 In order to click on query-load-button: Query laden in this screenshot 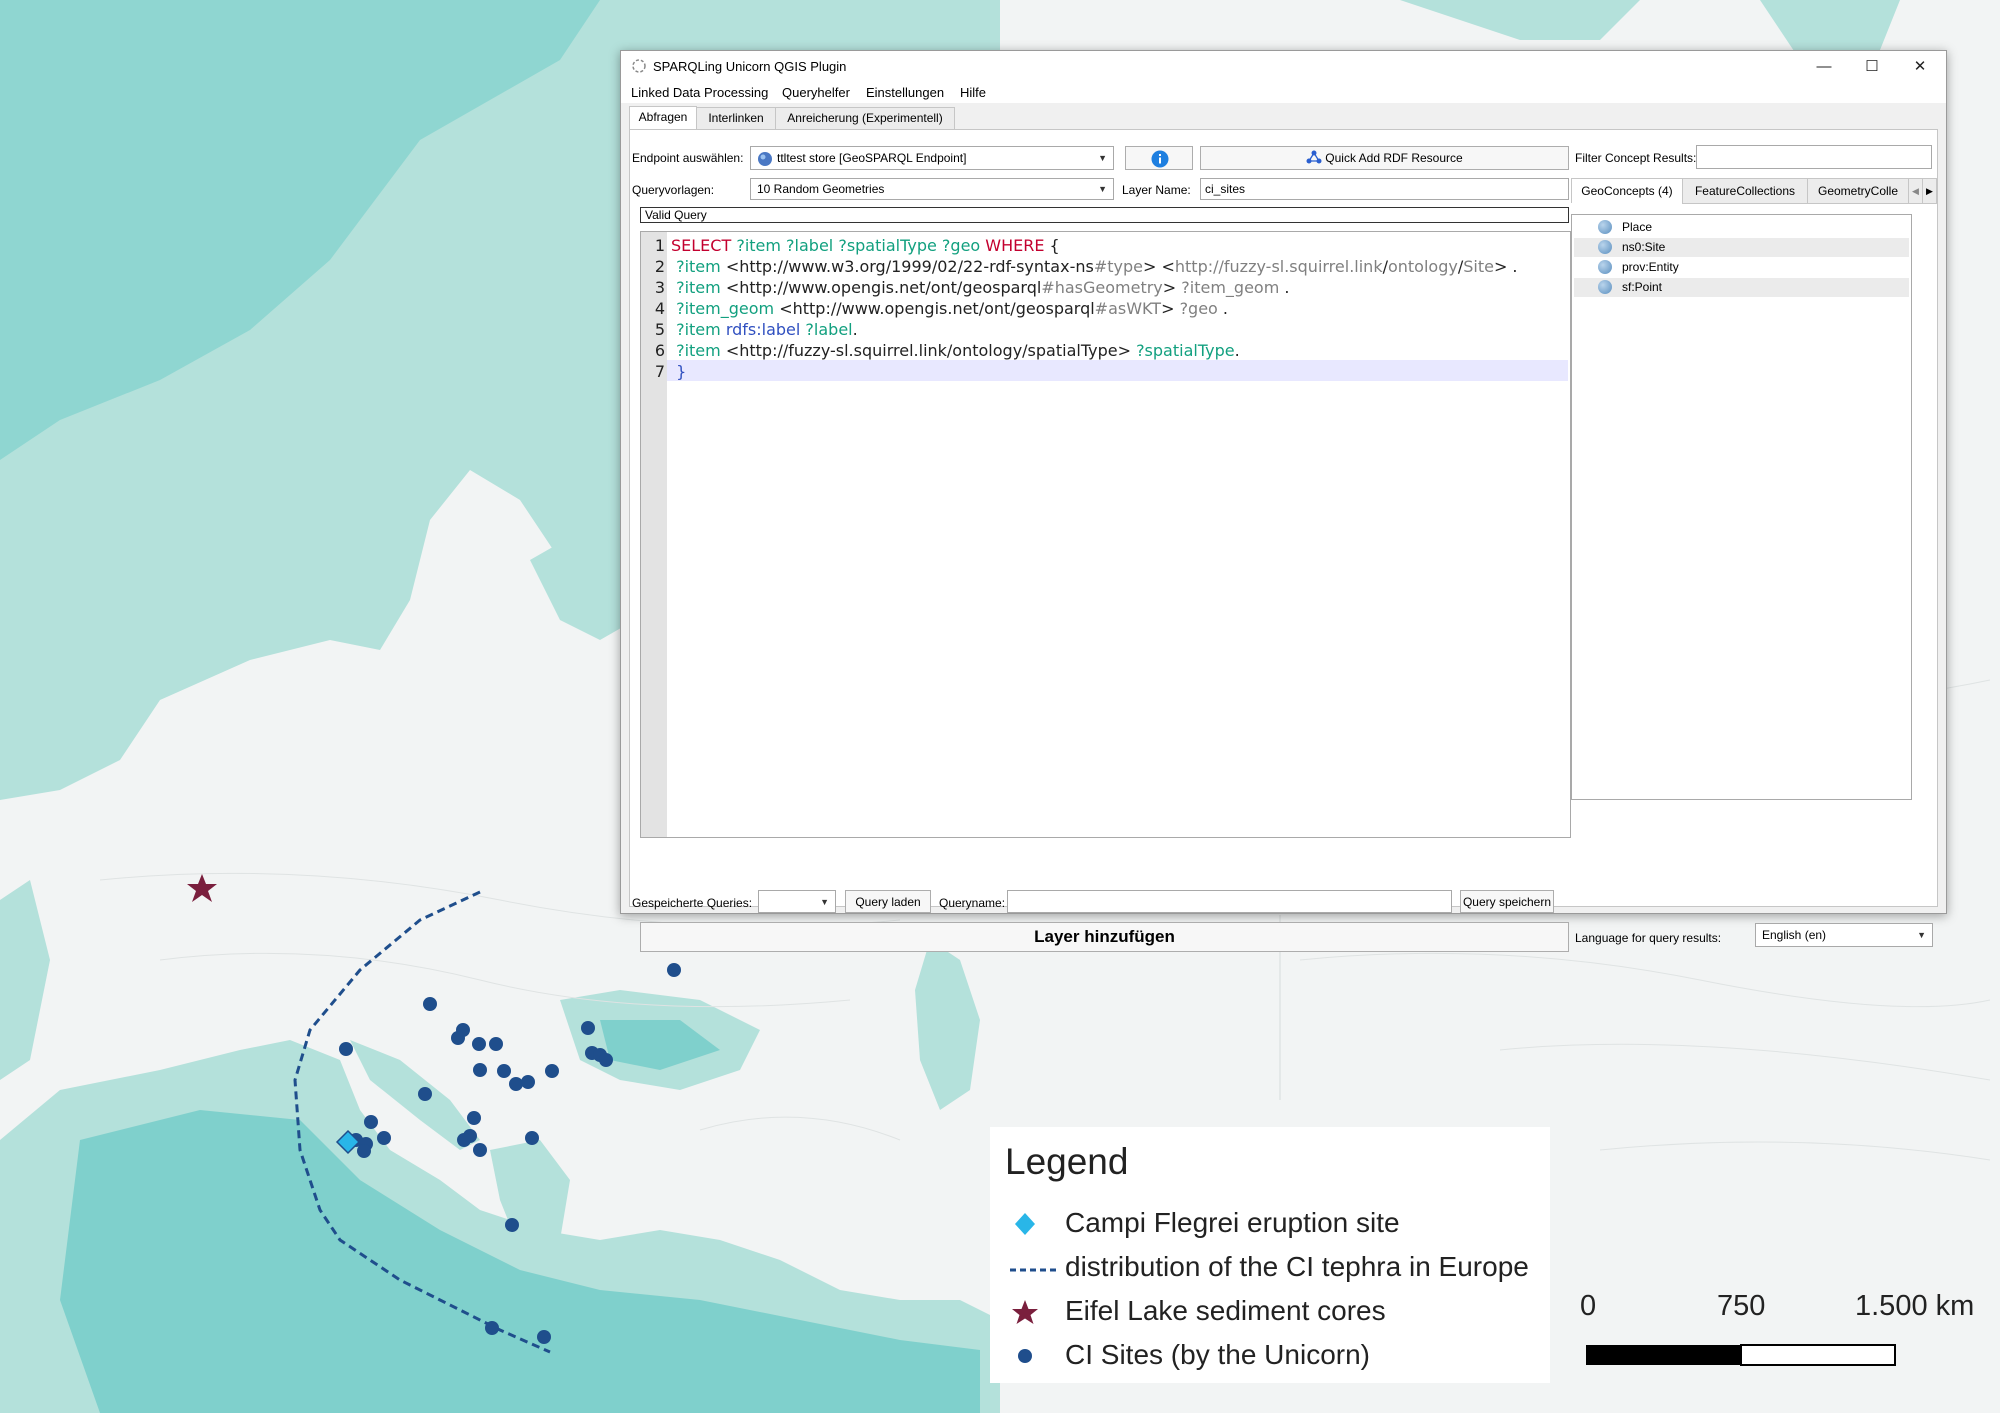, I will do `click(888, 901)`.